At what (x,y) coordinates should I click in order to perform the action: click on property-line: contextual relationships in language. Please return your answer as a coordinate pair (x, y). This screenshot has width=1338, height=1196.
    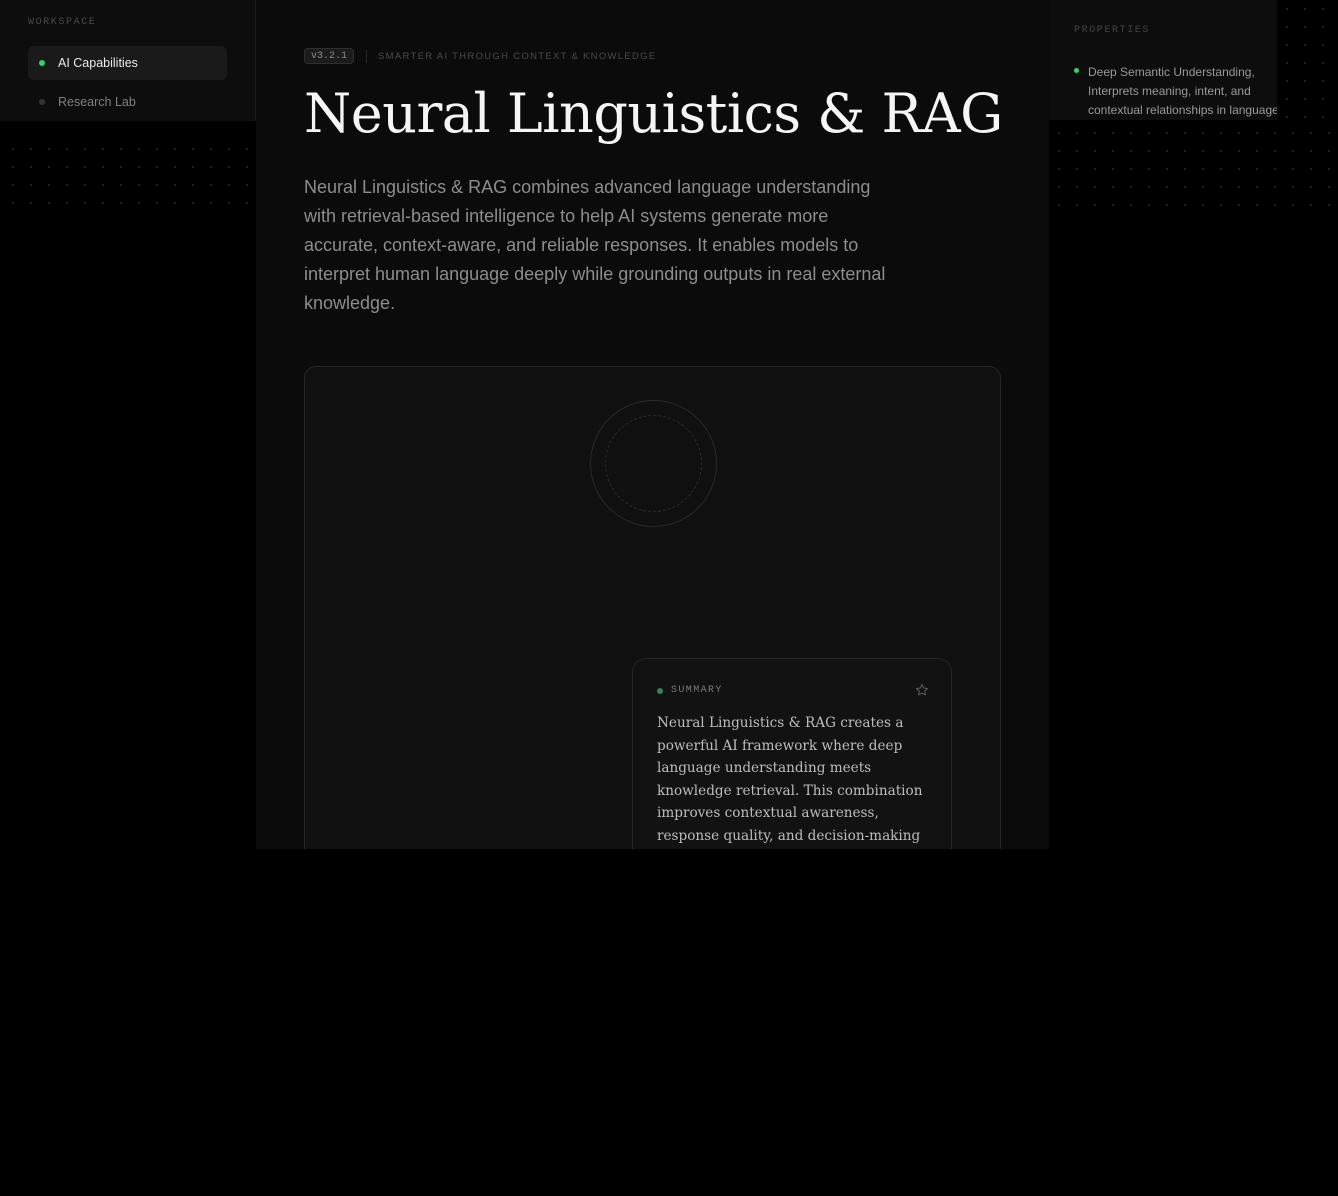
    Looking at the image, I should click on (1182, 110).